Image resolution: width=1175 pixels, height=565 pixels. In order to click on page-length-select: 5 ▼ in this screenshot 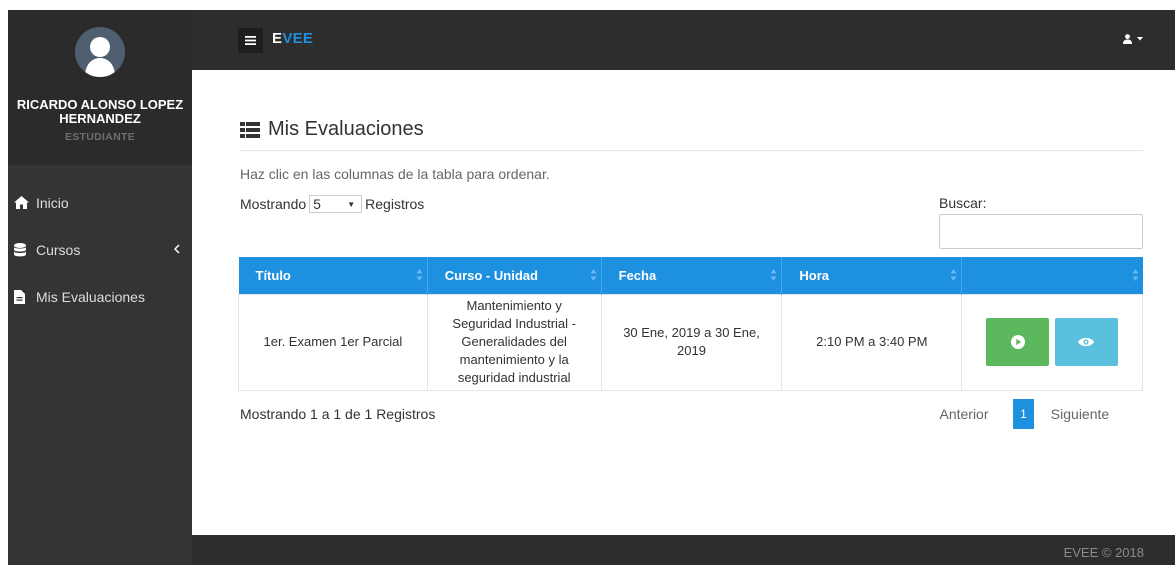, I will do `click(336, 204)`.